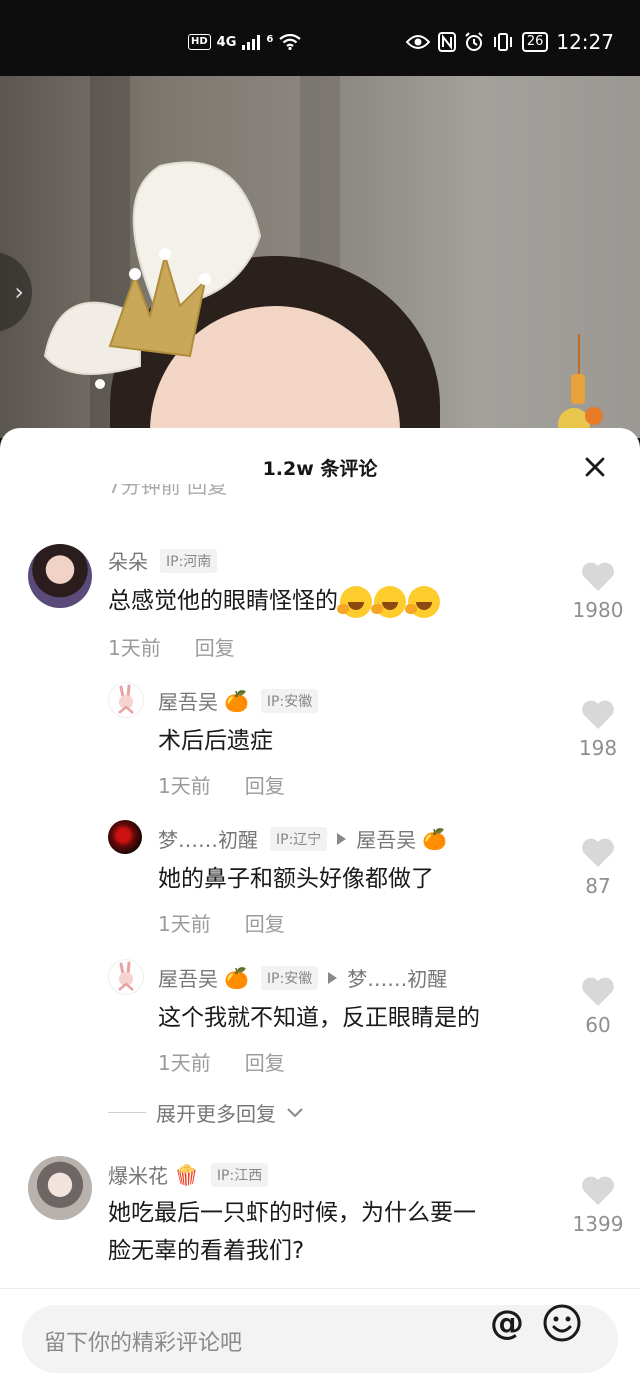  Describe the element at coordinates (292, 1232) in the screenshot. I see `comment-text: 她吃最后一只虾的时候，为什么要一 脸无辜的看着我们?` at that location.